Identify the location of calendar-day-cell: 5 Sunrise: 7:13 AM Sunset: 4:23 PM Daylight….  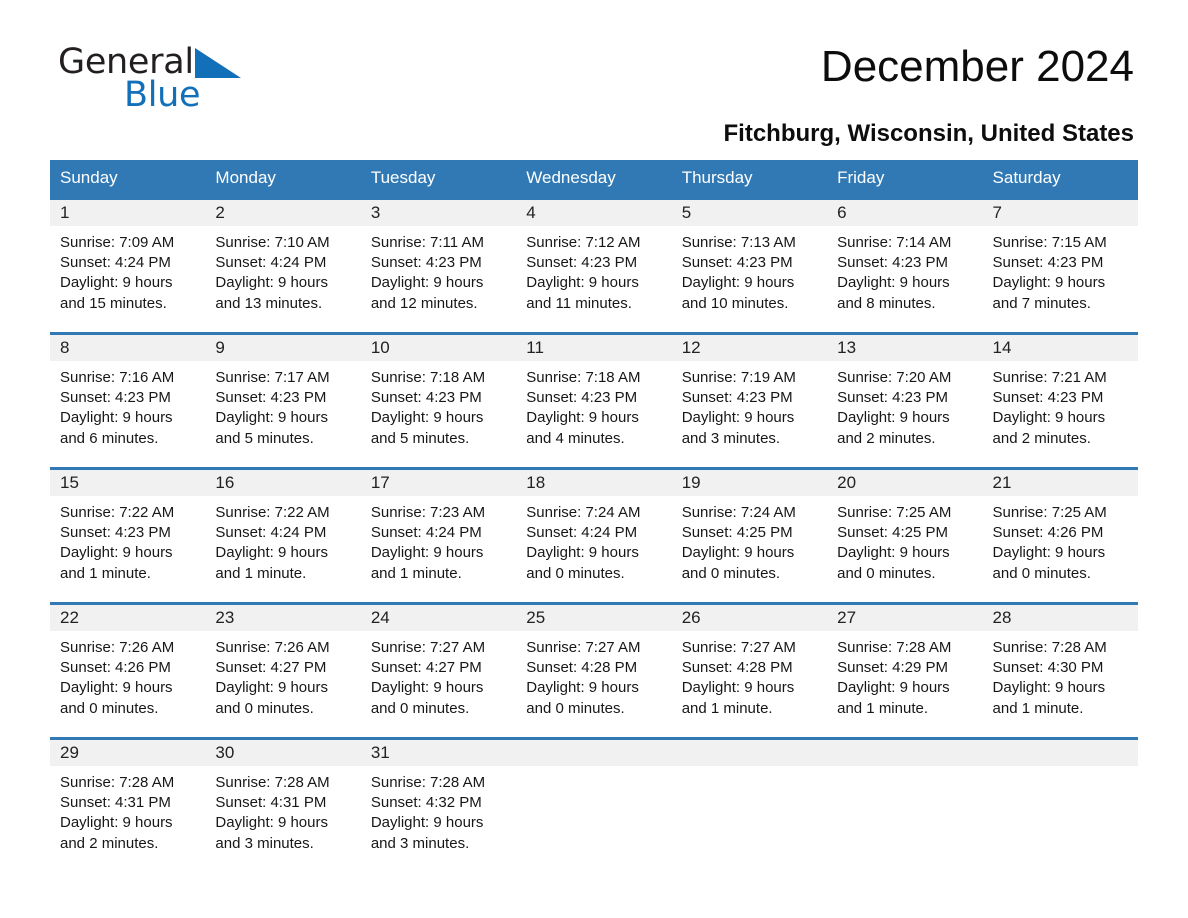
(749, 254).